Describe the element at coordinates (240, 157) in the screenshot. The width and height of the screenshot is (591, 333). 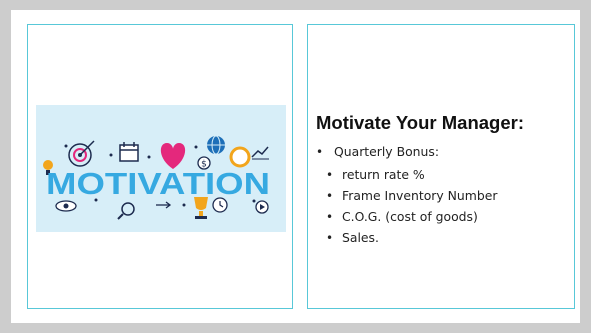
I see `pie-chart-icon` at that location.